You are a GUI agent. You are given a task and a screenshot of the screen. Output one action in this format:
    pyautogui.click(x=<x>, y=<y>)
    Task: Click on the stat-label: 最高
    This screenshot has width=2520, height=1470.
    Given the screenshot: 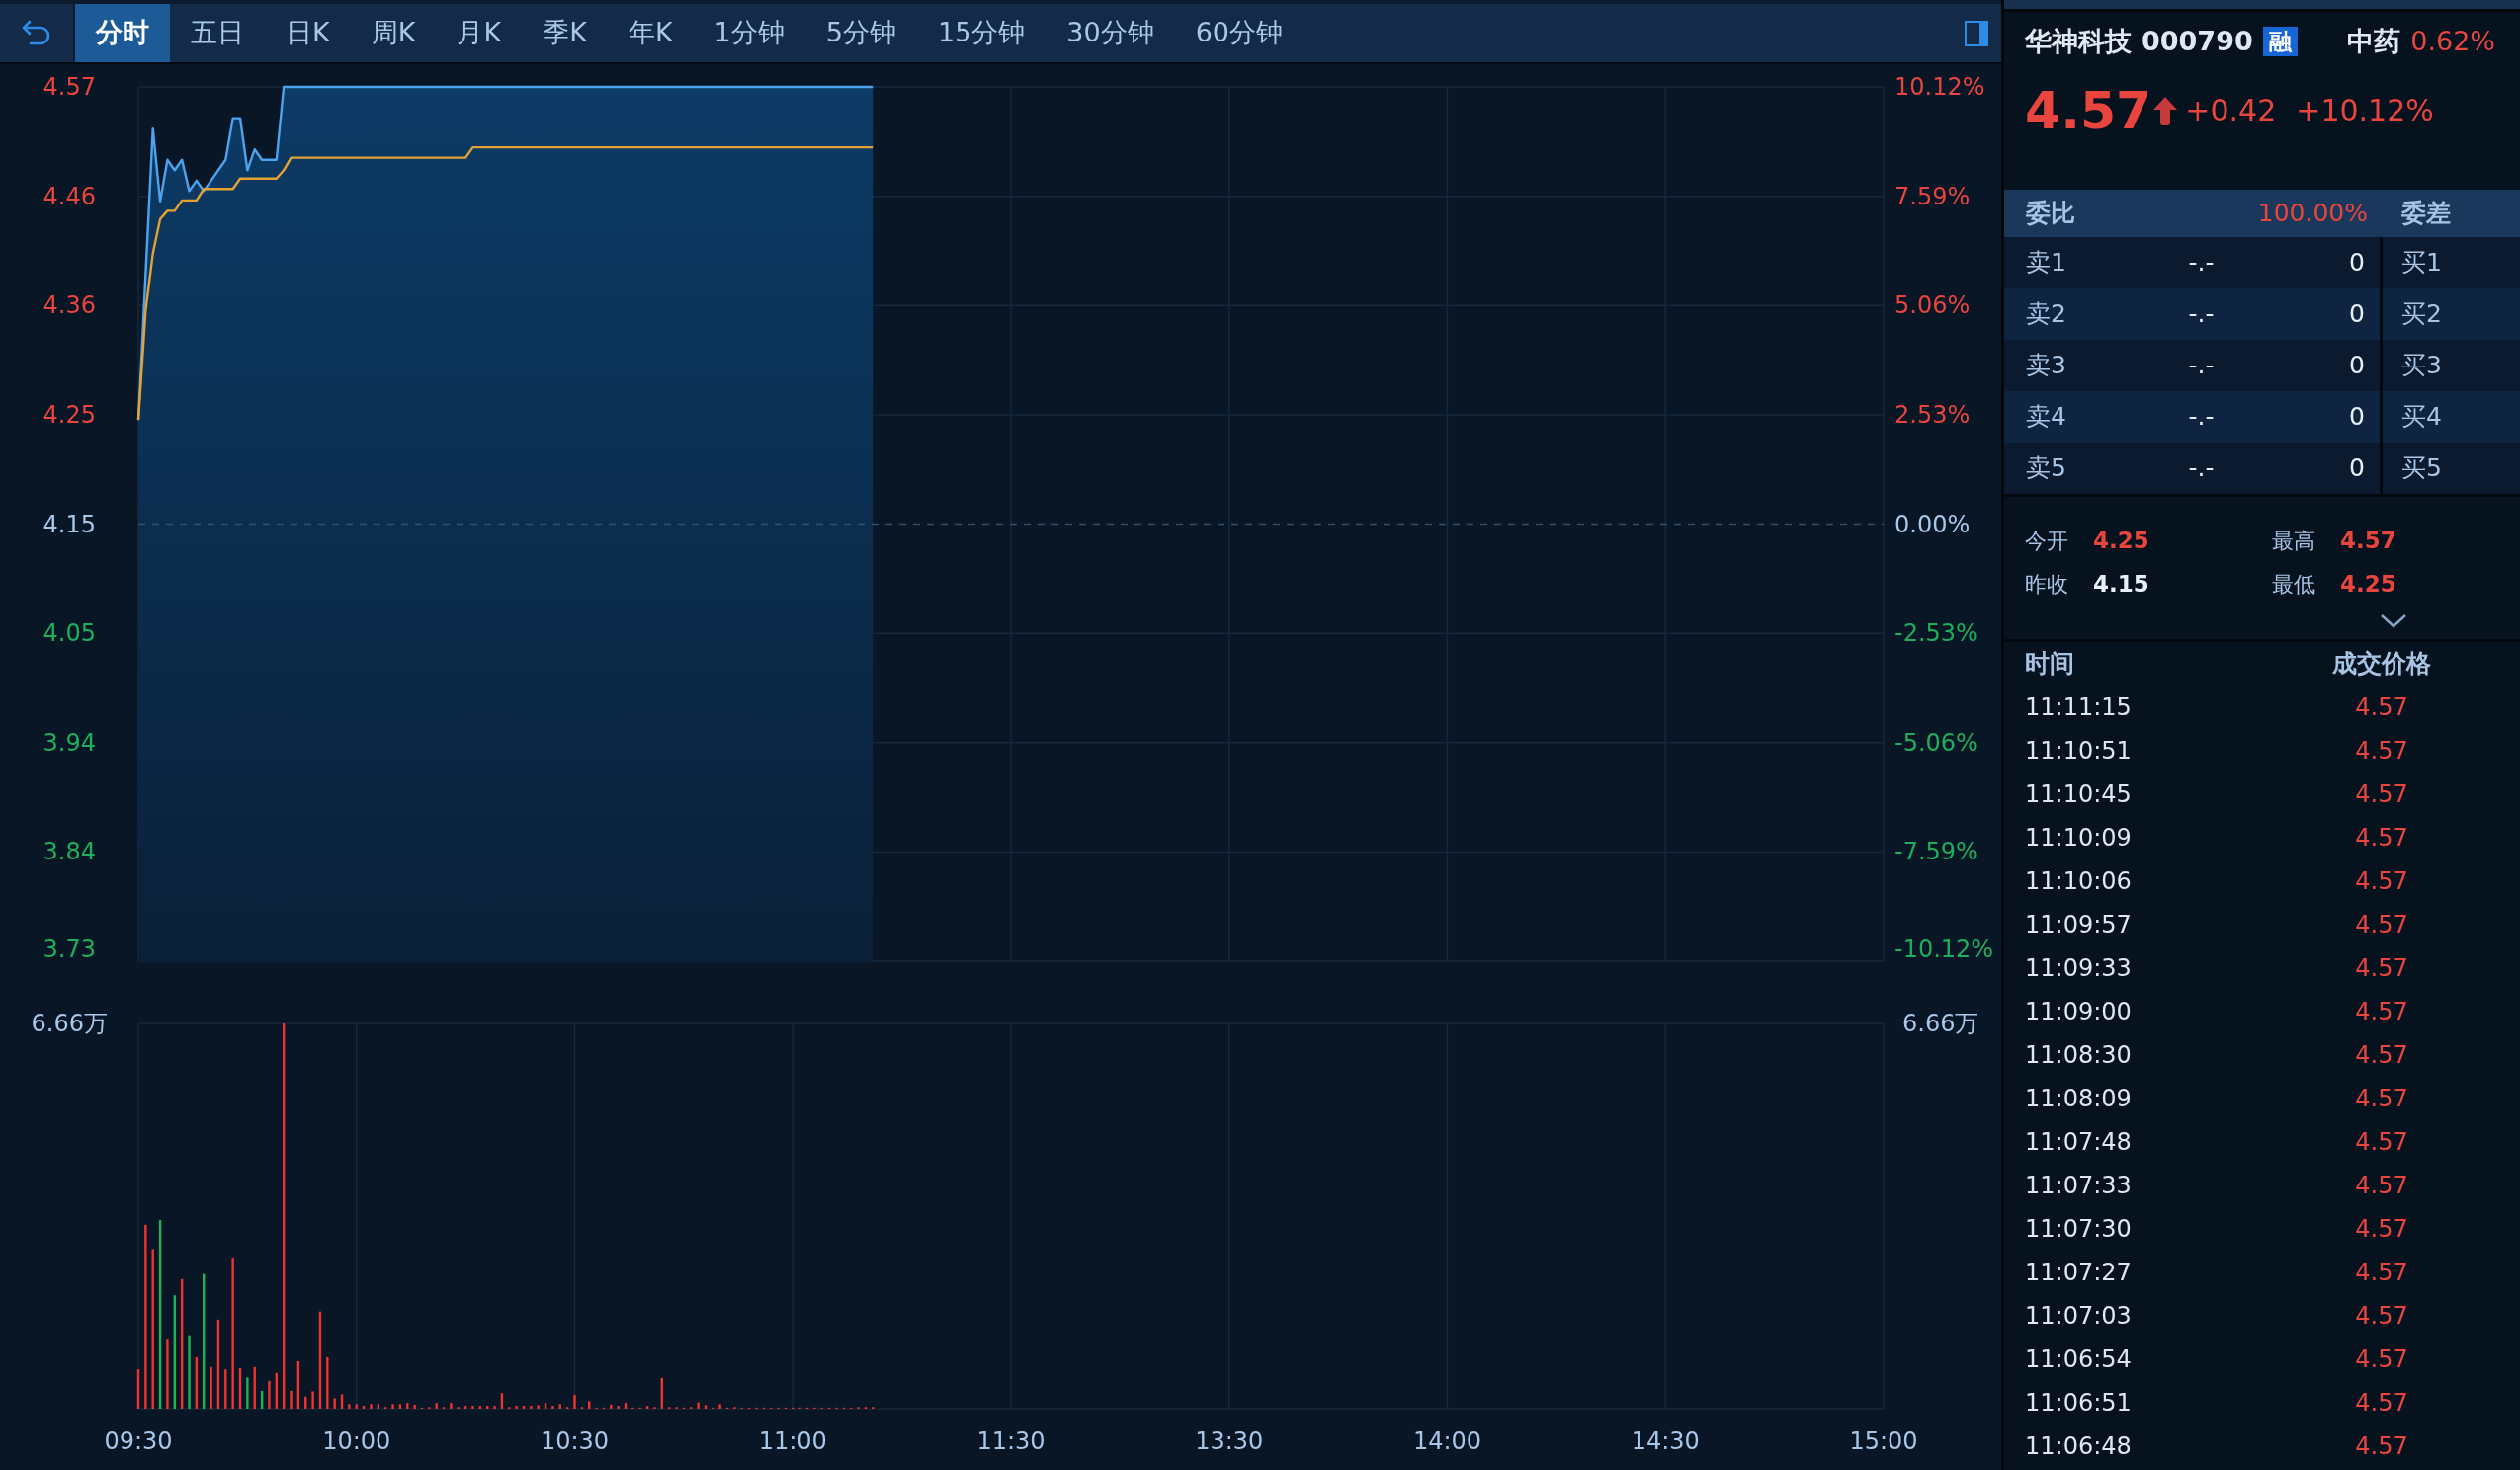 What is the action you would take?
    pyautogui.click(x=2294, y=541)
    